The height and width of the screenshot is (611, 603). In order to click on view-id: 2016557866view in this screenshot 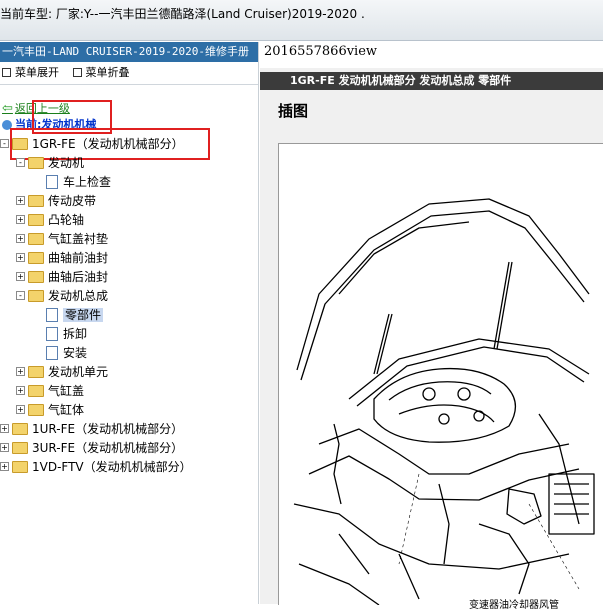, I will do `click(321, 51)`.